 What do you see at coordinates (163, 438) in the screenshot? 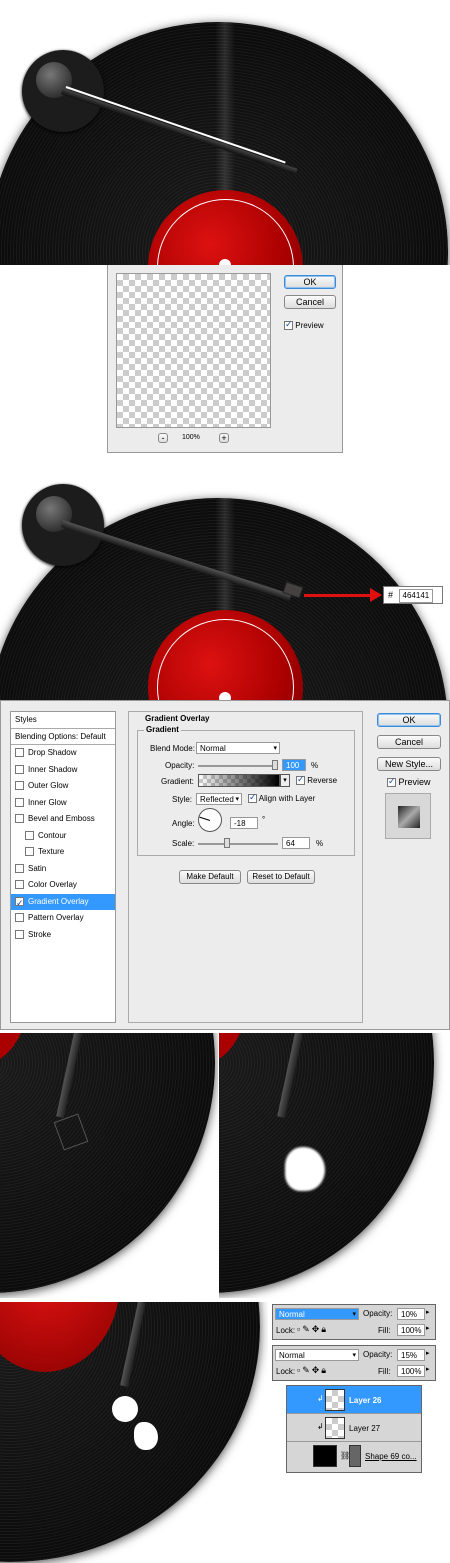
I see `zoom-out-button: -` at bounding box center [163, 438].